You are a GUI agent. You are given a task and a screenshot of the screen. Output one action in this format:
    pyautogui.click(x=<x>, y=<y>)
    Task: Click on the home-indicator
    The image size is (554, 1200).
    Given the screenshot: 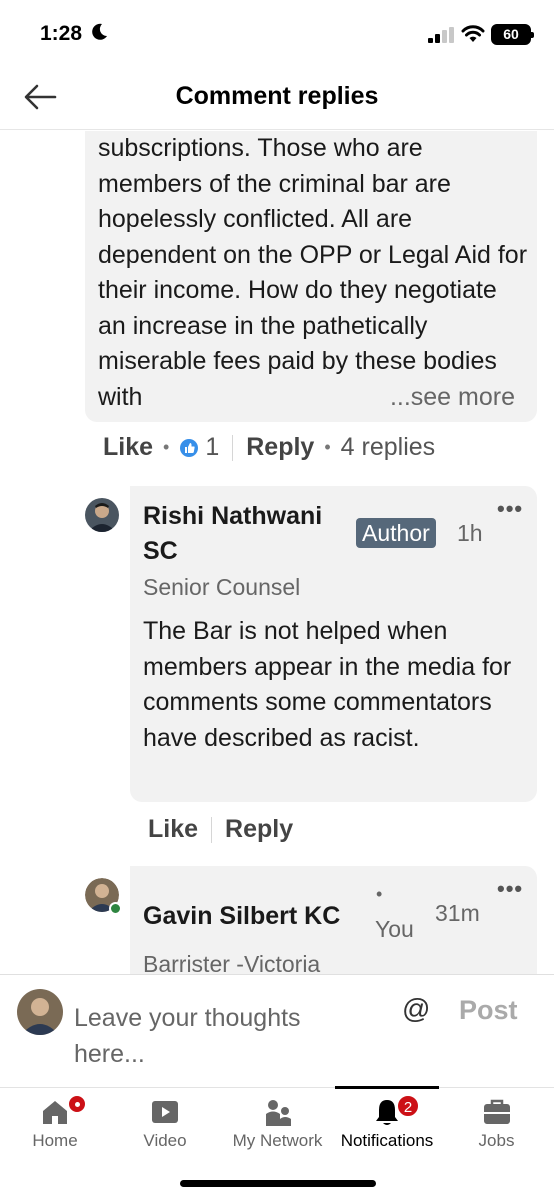 What is the action you would take?
    pyautogui.click(x=278, y=1183)
    